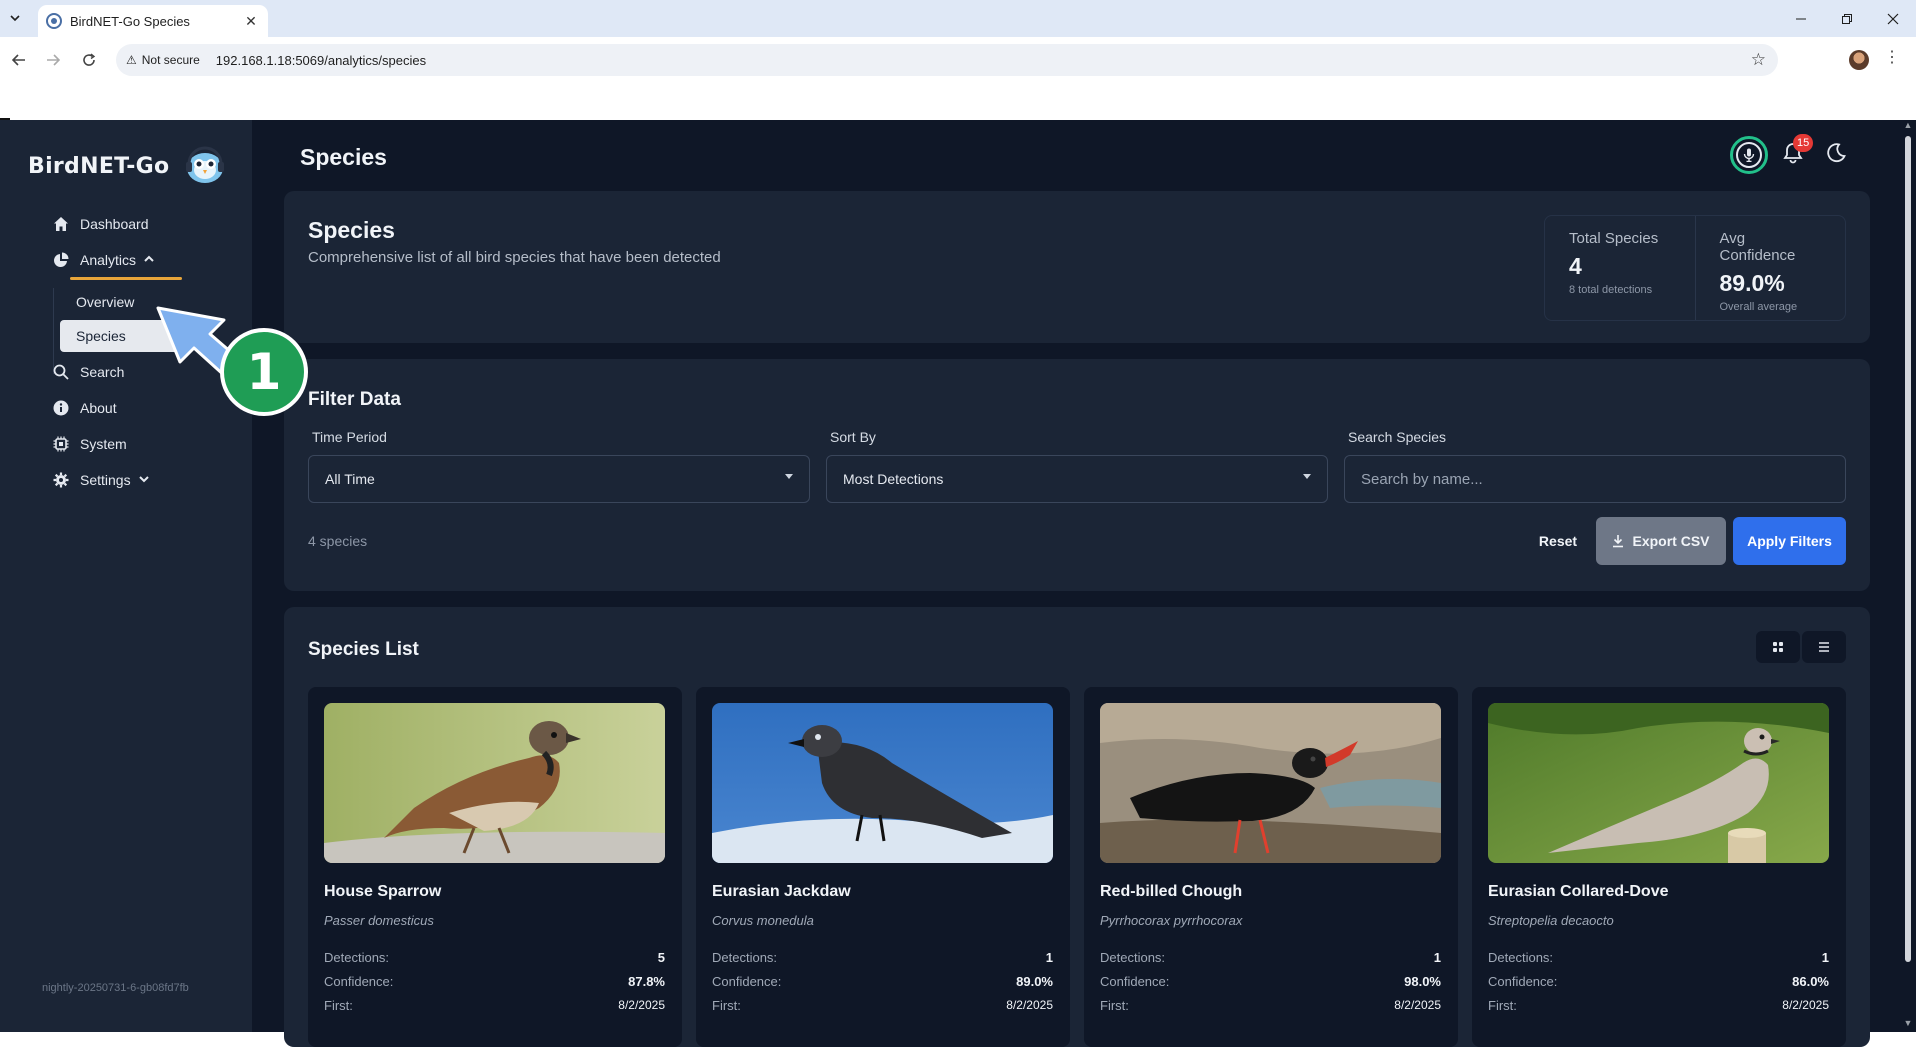 This screenshot has height=1047, width=1916. Describe the element at coordinates (153, 21) in the screenshot. I see `browser-tab: BirdNET-Go Species ✕` at that location.